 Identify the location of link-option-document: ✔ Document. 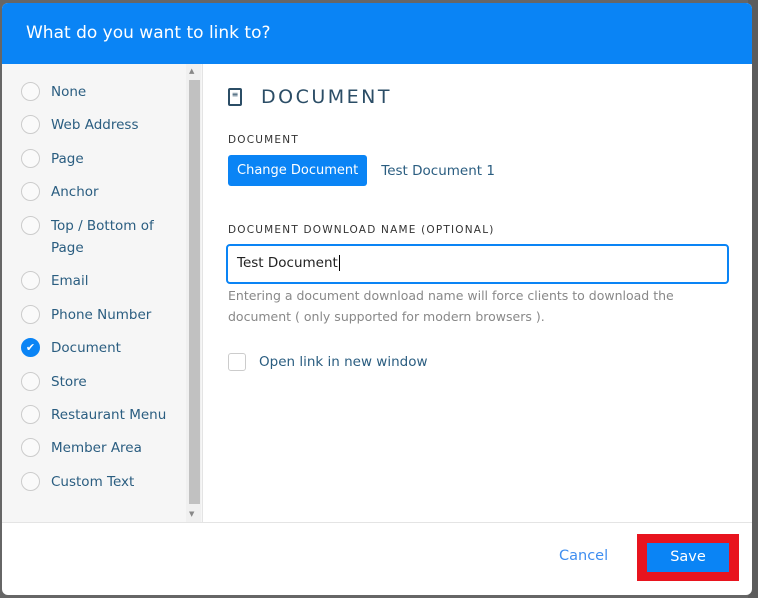
(92, 348).